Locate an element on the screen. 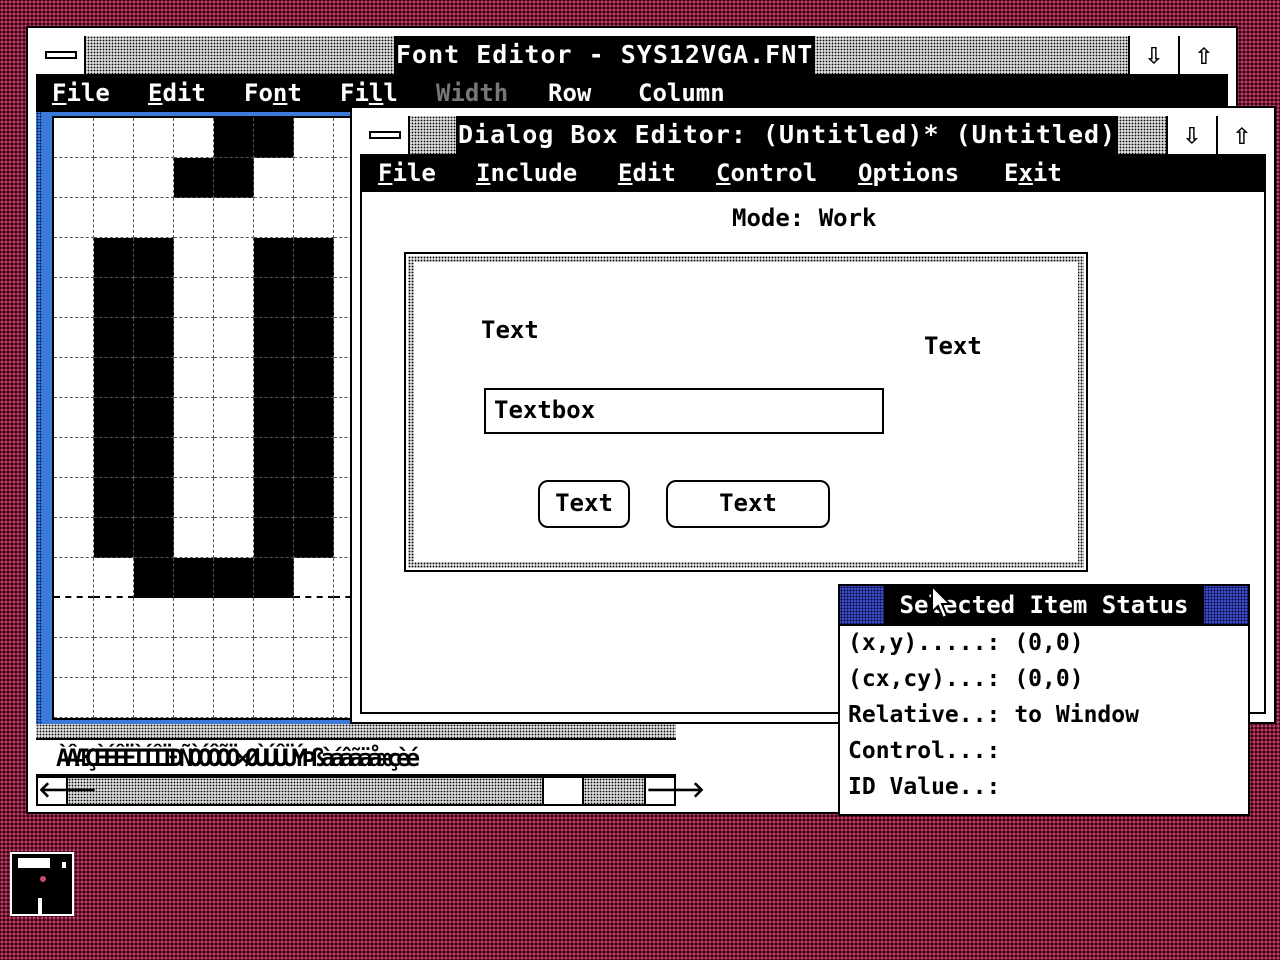  char-strip: ÀÂÆÇÈÉÊËÌÍÎÏÐÑÒÓÔÕÖ×ØÙÚÛÜÝÞßàáâãäåæçèé is located at coordinates (356, 757).